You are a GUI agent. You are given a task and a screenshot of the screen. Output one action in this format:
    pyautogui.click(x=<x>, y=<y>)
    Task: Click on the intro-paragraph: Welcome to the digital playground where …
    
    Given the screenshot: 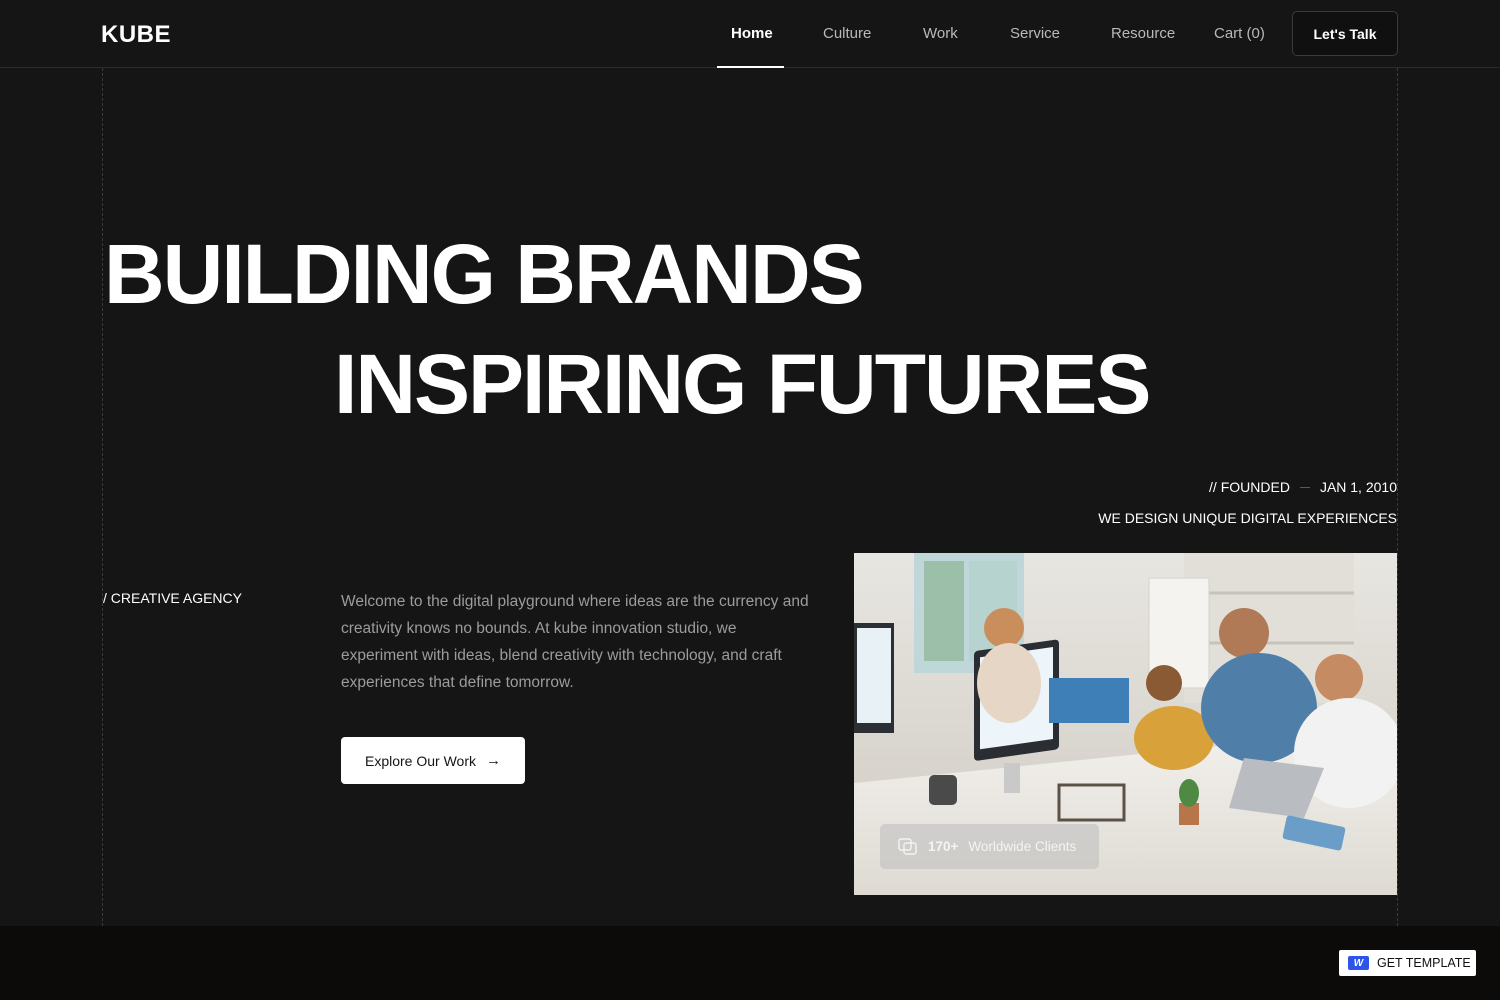 What is the action you would take?
    pyautogui.click(x=575, y=642)
    